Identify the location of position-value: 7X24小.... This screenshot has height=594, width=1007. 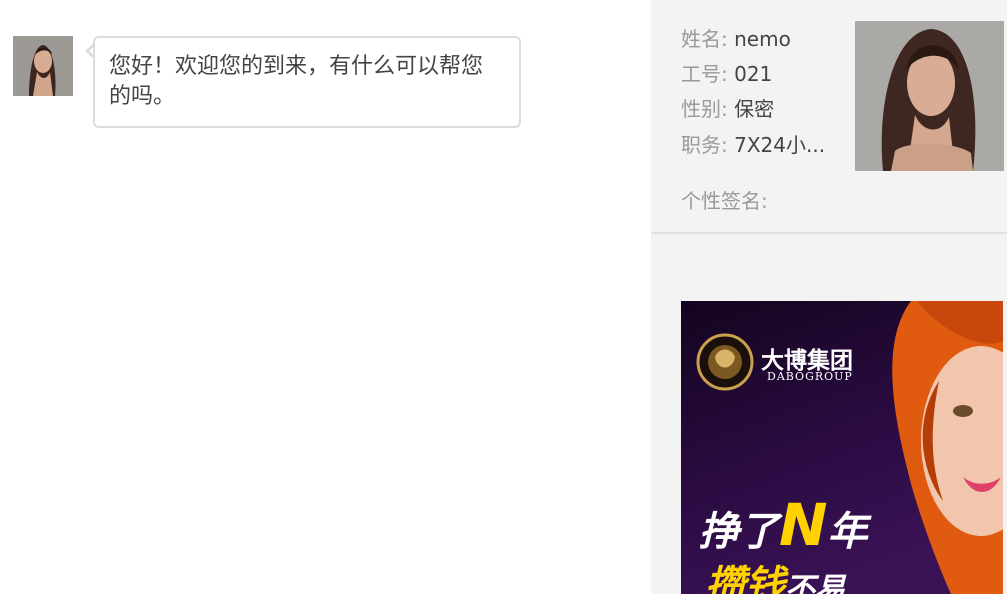
(780, 145).